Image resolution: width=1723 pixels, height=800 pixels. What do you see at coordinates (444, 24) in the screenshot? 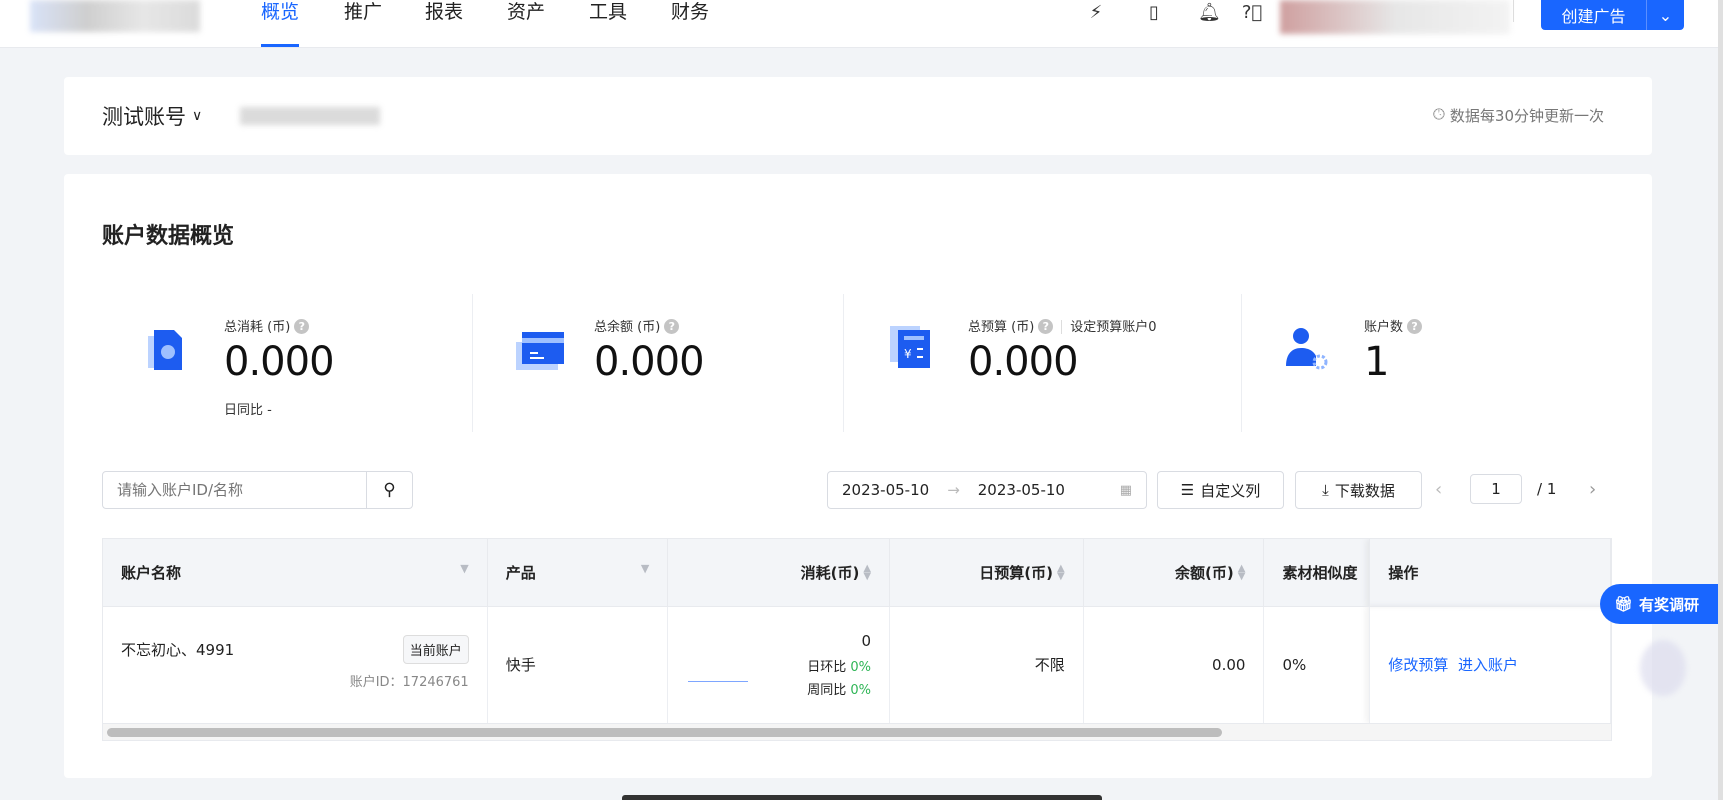
I see `nav-reports: 报表` at bounding box center [444, 24].